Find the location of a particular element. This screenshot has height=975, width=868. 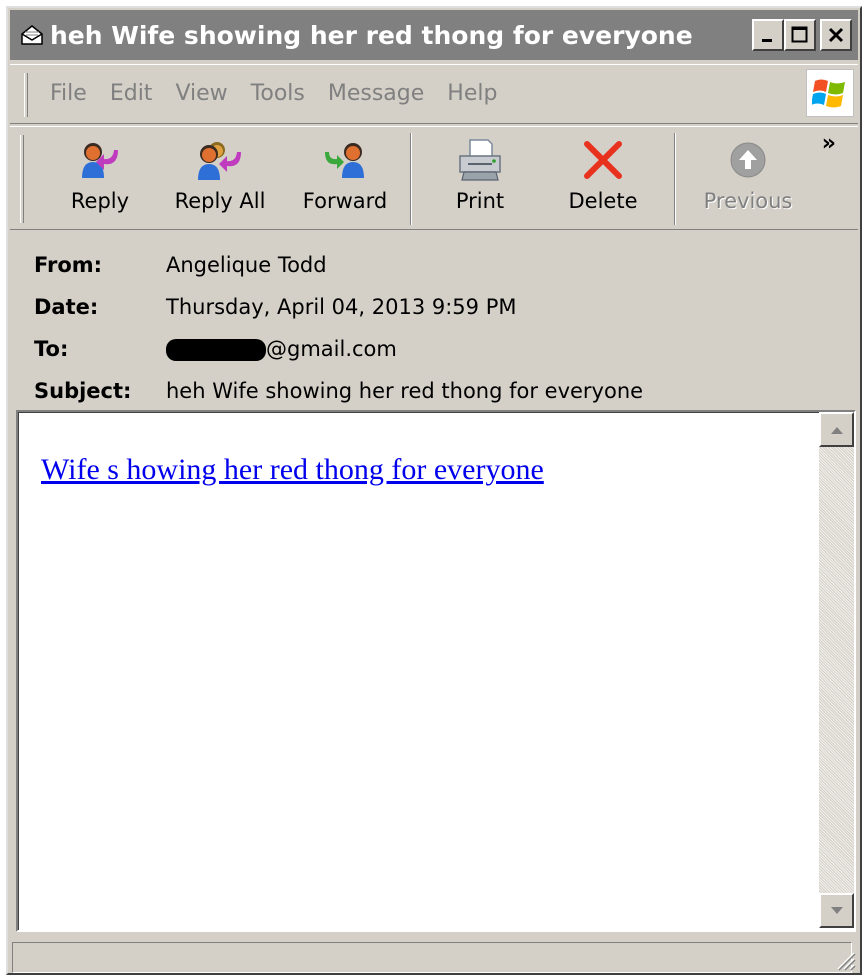

redaction-block is located at coordinates (216, 350).